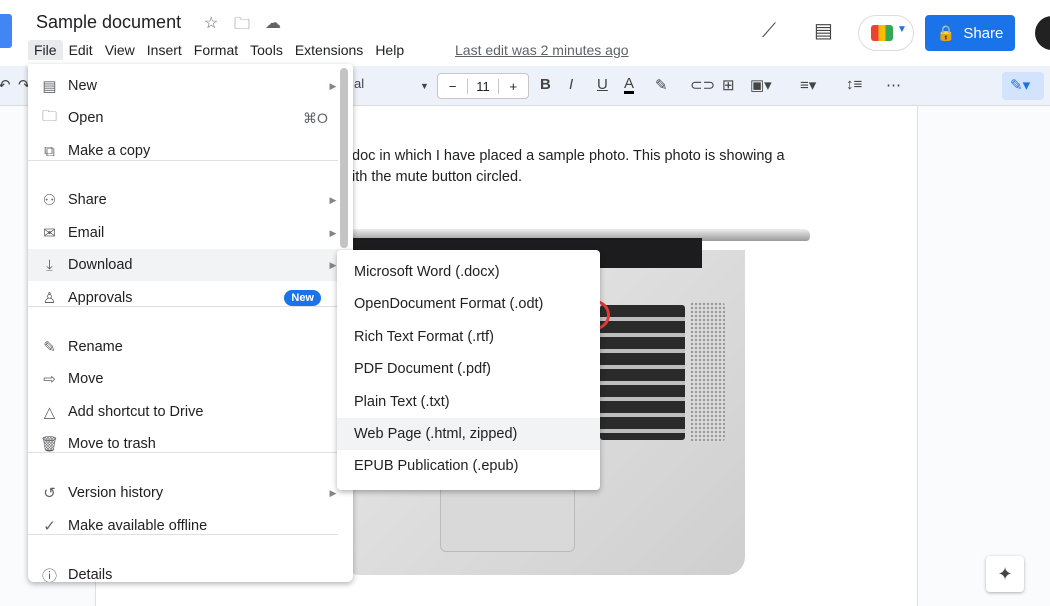 The width and height of the screenshot is (1050, 606). What do you see at coordinates (1020, 85) in the screenshot?
I see `pencil-icon: ✎▾` at bounding box center [1020, 85].